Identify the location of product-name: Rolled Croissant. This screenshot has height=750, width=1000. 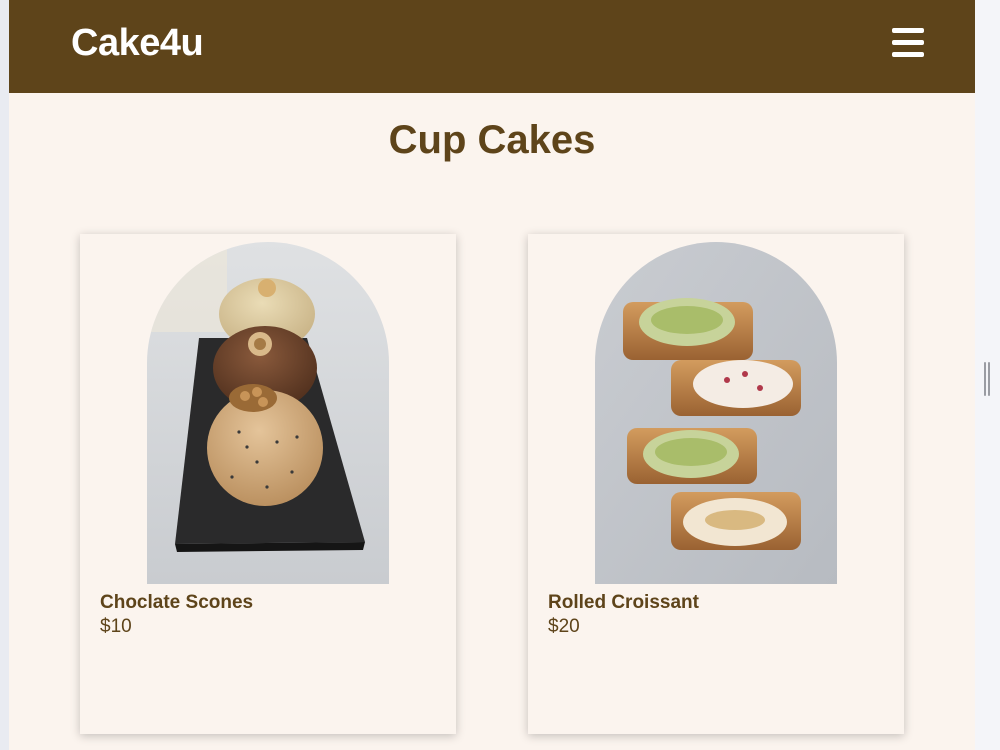
(623, 603).